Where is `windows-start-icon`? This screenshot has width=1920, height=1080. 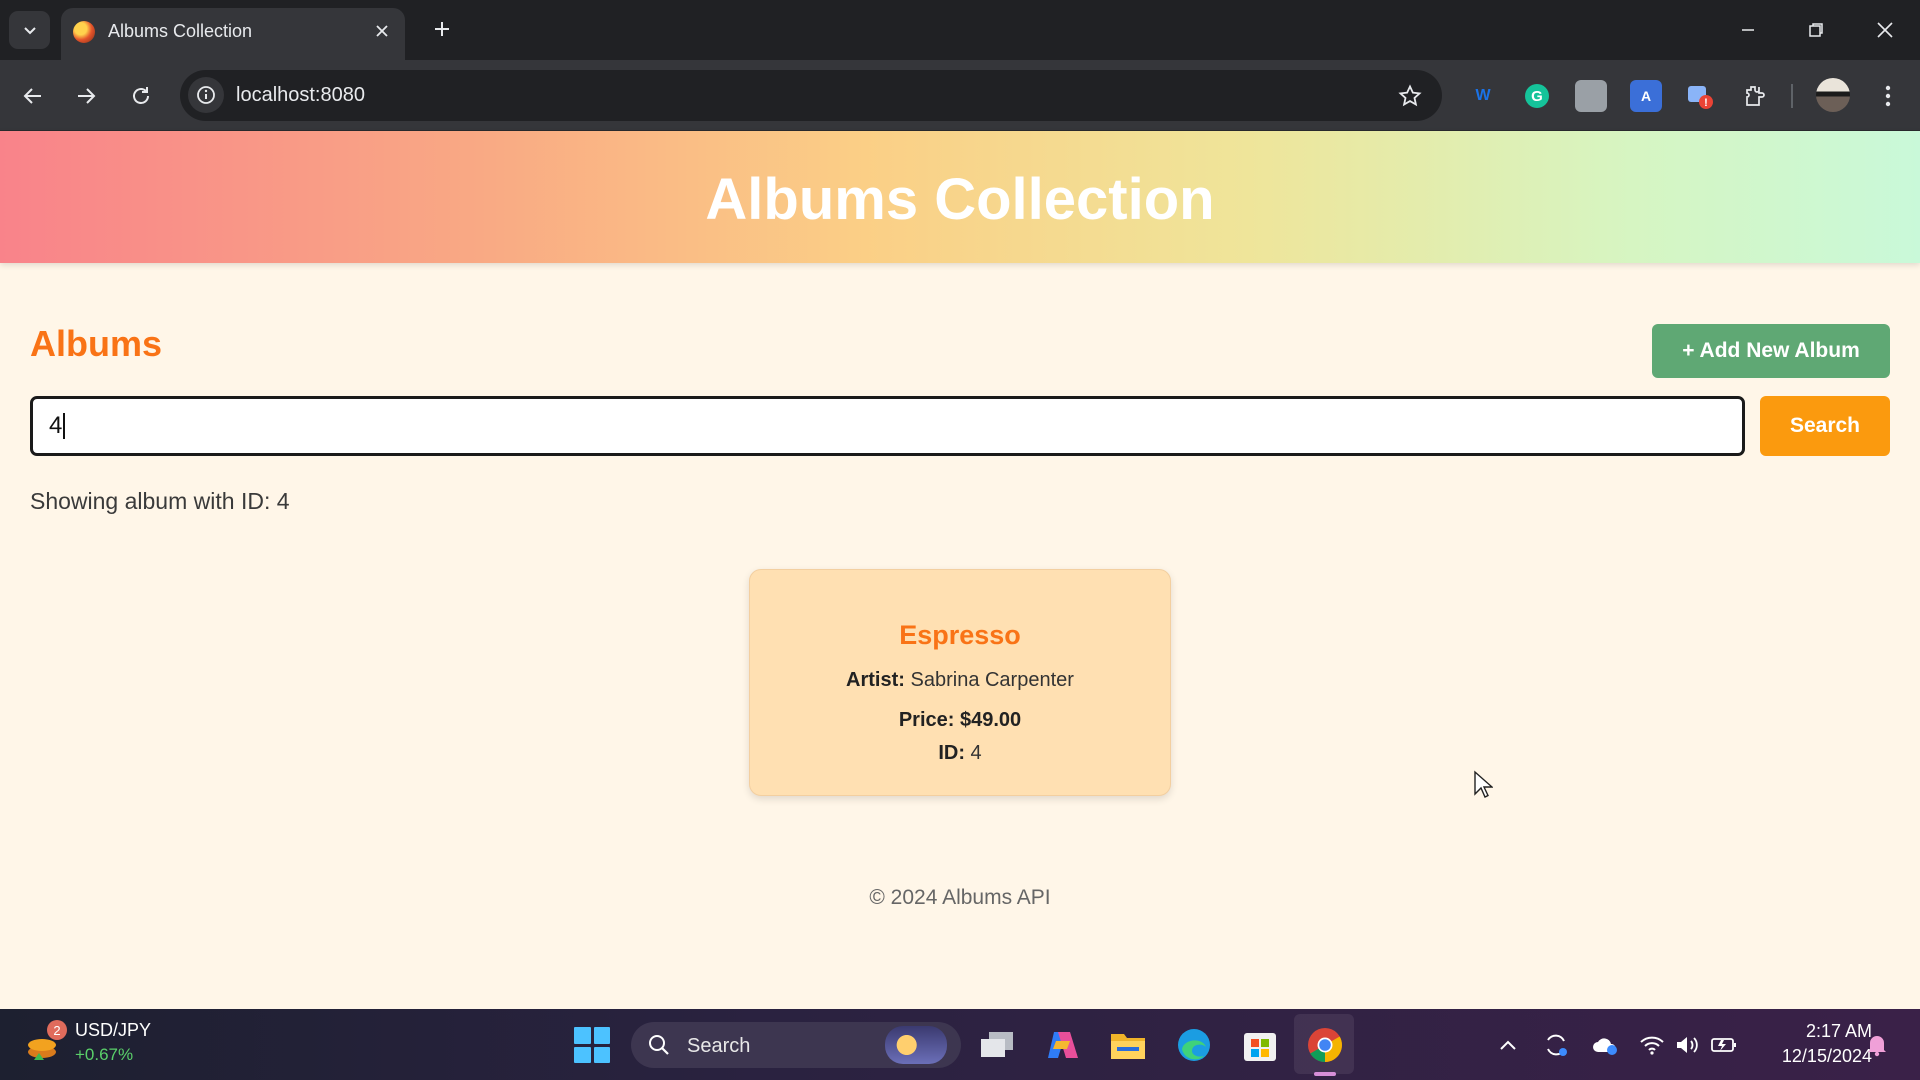 windows-start-icon is located at coordinates (582, 1035).